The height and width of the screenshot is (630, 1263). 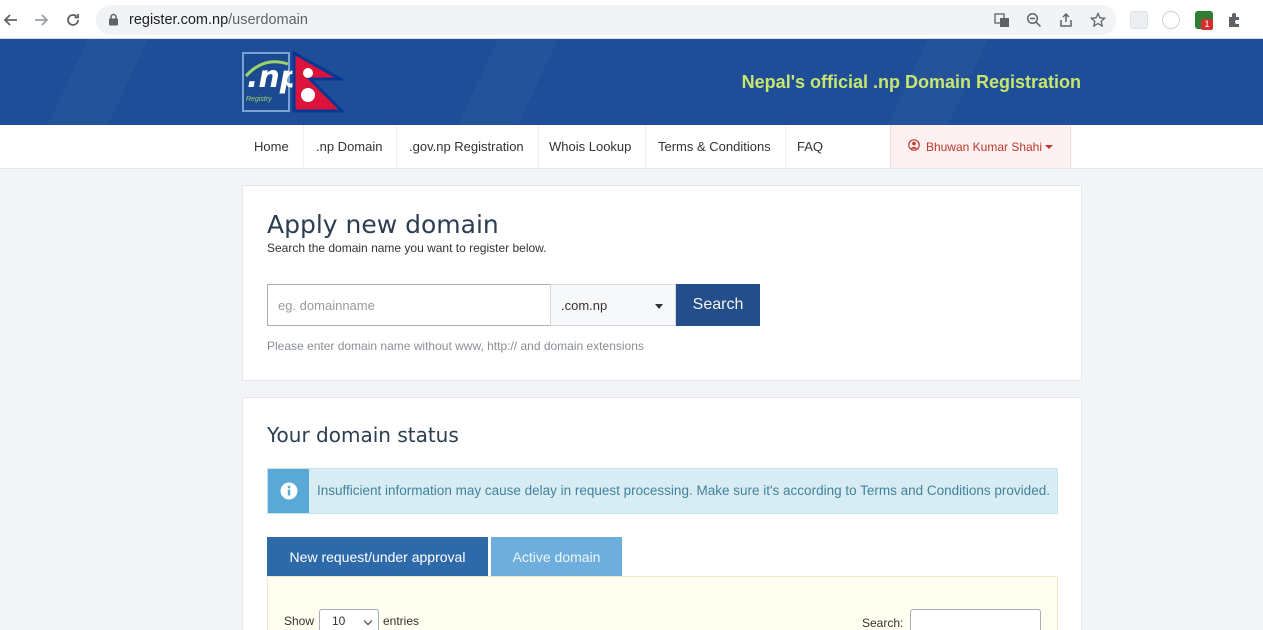 I want to click on share-icon, so click(x=1066, y=20).